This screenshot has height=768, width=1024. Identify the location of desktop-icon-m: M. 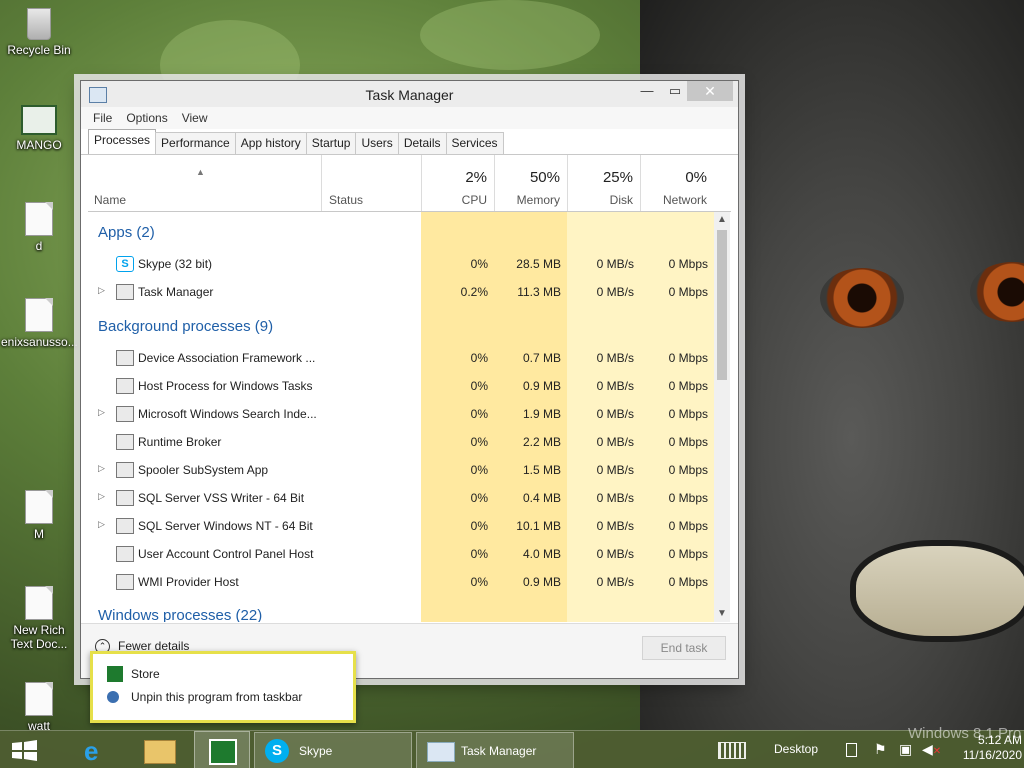
(39, 515).